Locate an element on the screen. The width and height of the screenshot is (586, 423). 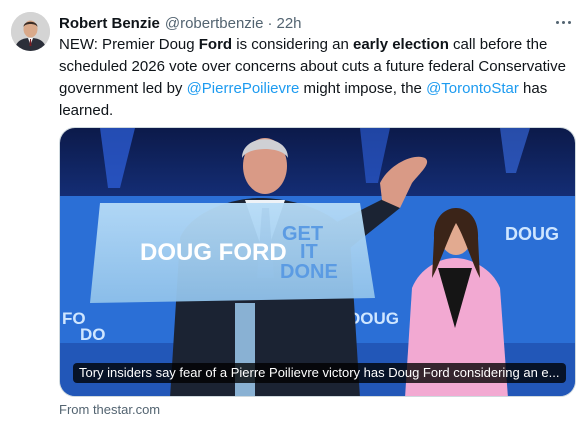
more-horizontal-icon is located at coordinates (557, 22).